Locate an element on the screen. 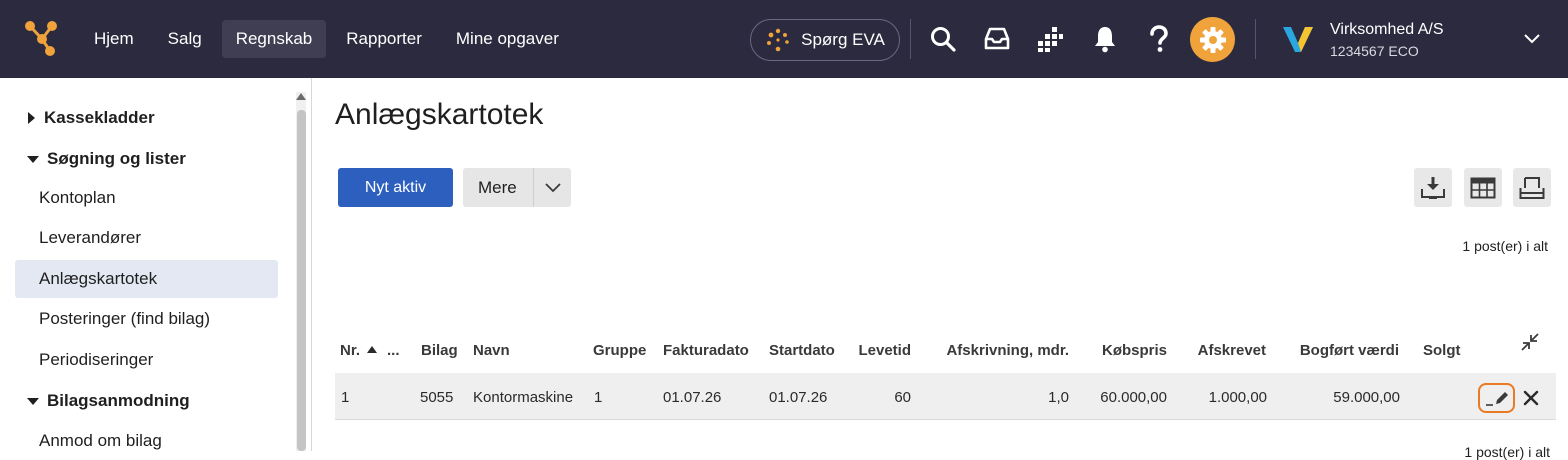  sidebar-section-label: Søgning og lister is located at coordinates (116, 158).